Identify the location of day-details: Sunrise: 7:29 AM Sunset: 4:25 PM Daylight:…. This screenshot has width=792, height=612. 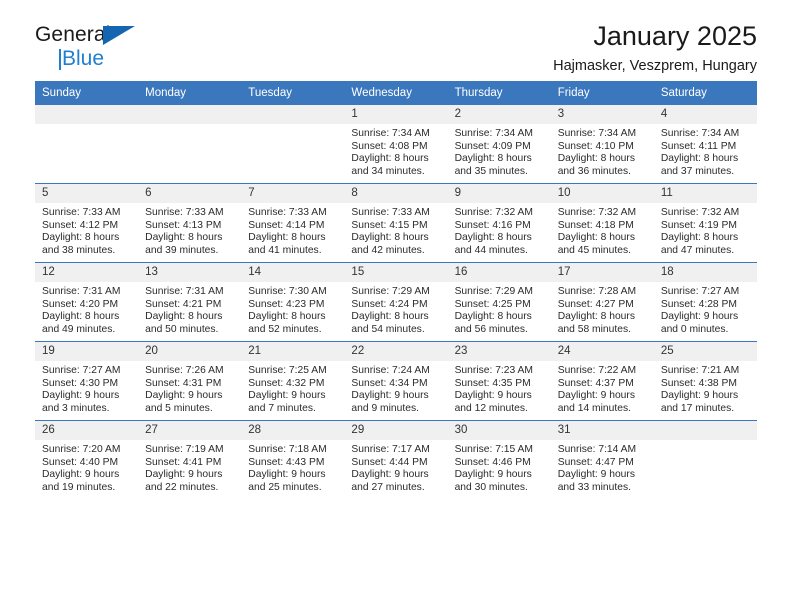
(499, 309).